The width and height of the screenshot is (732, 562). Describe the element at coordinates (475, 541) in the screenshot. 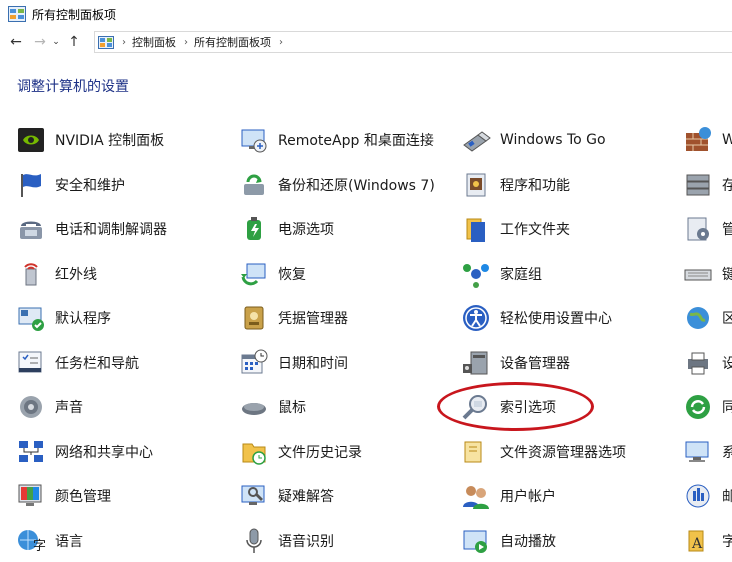

I see `autoplay-icon` at that location.